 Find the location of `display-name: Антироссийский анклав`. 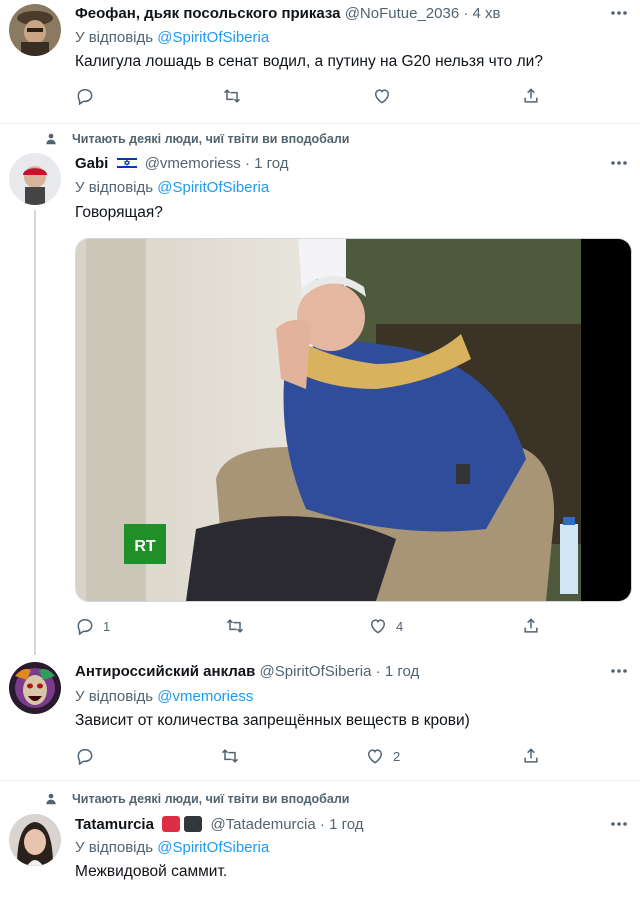

display-name: Антироссийский анклав is located at coordinates (165, 671).